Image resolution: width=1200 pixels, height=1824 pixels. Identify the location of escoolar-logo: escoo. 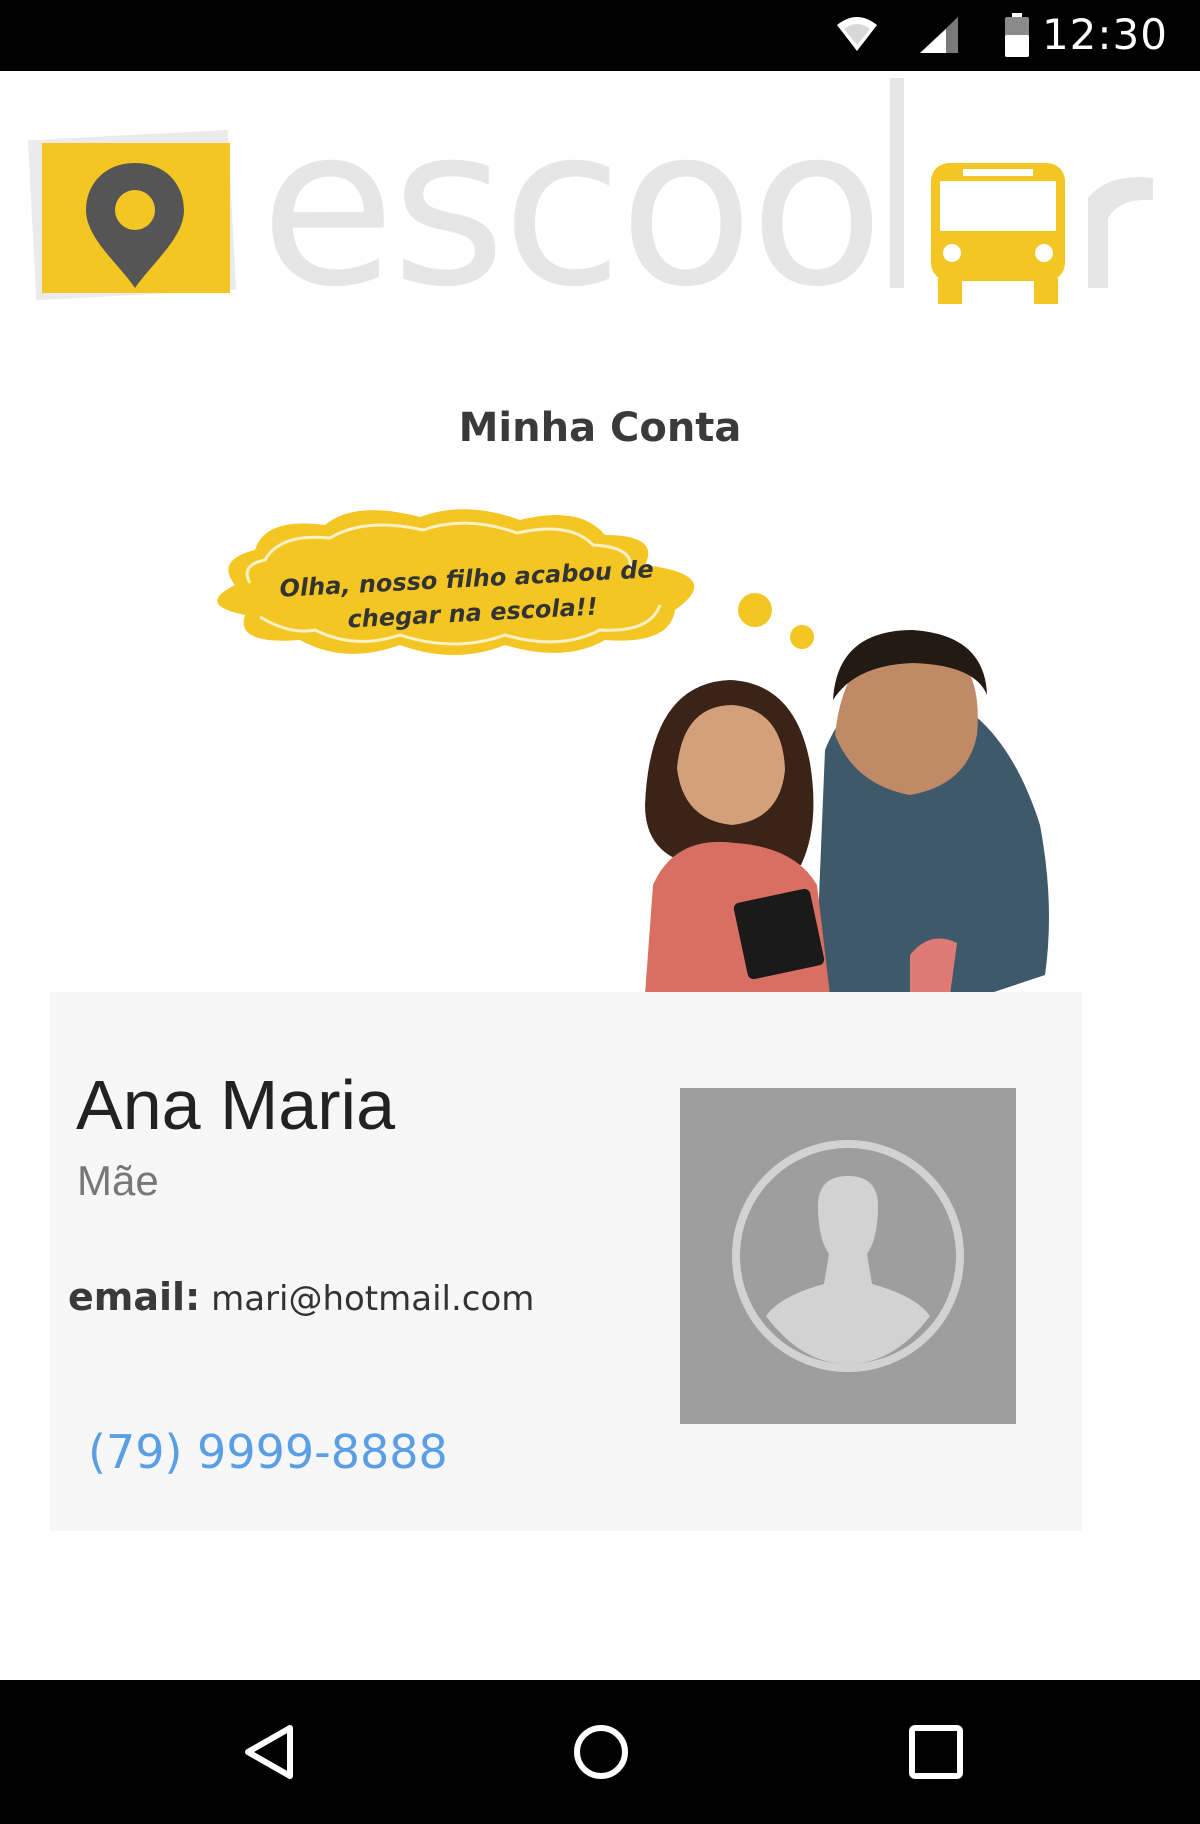
(590, 203).